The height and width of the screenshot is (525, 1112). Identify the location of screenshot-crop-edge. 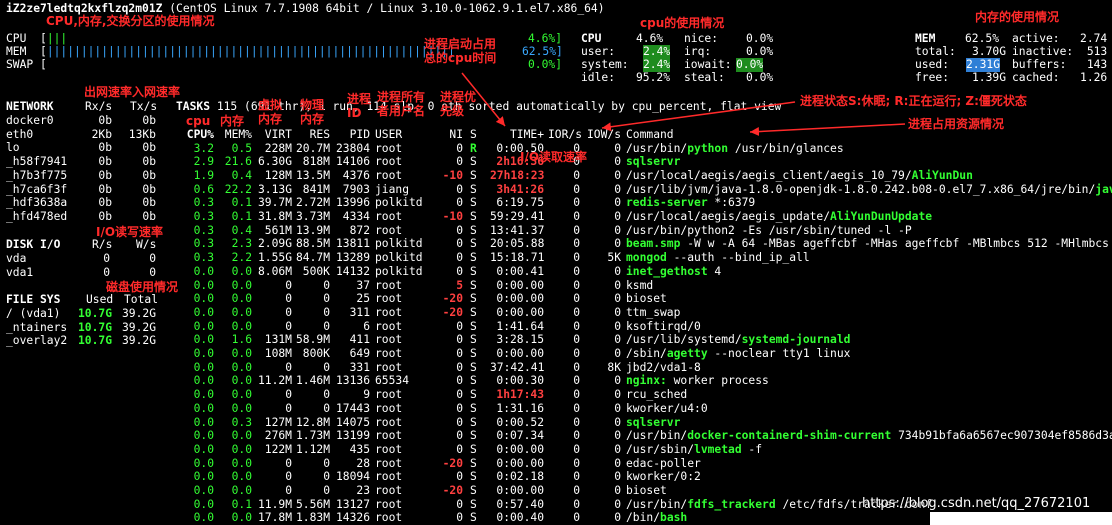
(1021, 518).